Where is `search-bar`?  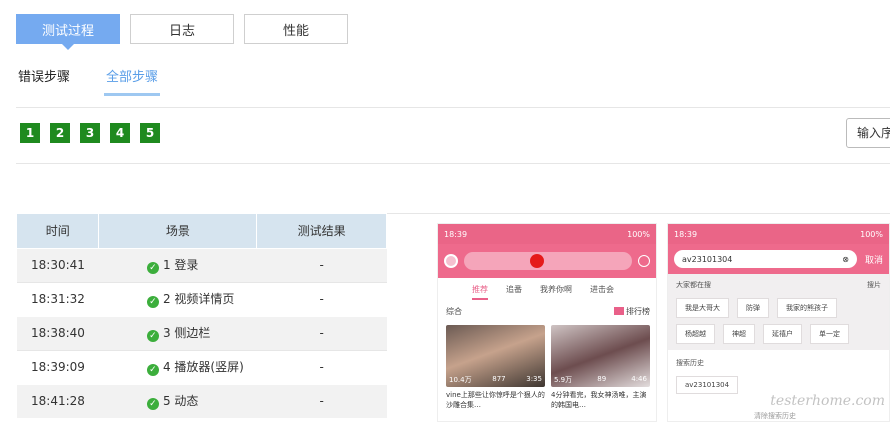 search-bar is located at coordinates (548, 261).